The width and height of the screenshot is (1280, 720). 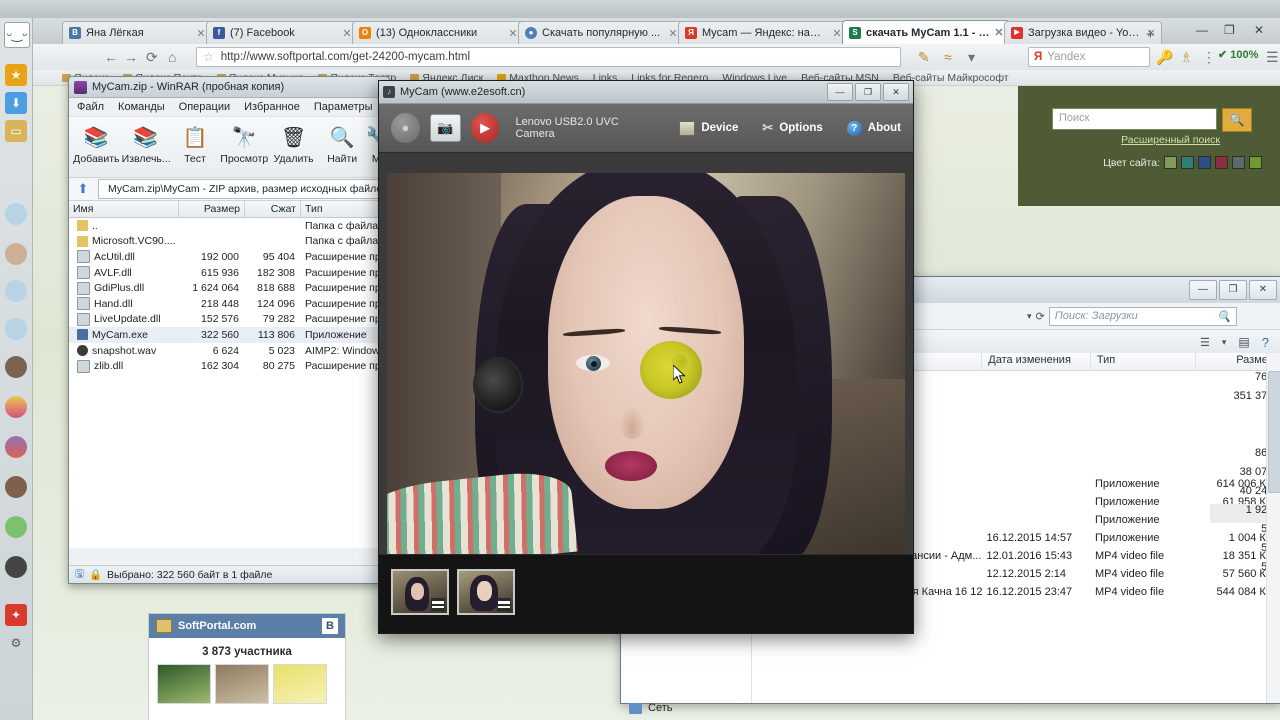 I want to click on site-search-button: 🔍, so click(x=1237, y=120).